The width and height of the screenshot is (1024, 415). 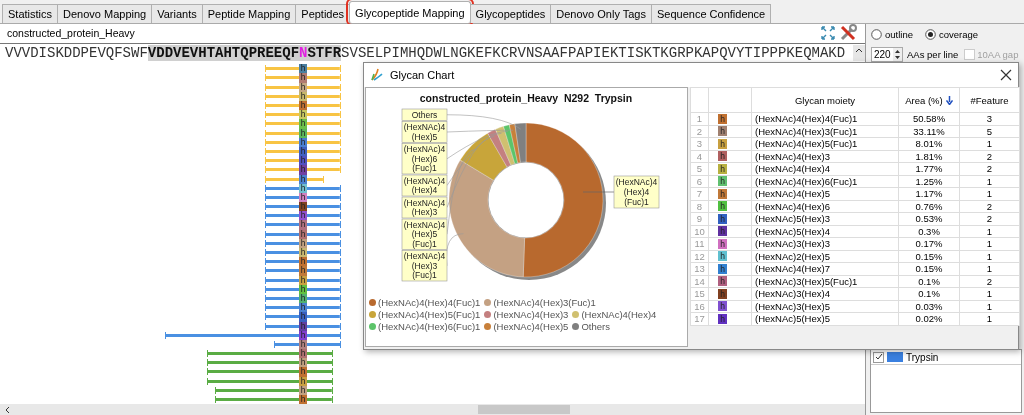 I want to click on spinner-arrows-icon, so click(x=897, y=54).